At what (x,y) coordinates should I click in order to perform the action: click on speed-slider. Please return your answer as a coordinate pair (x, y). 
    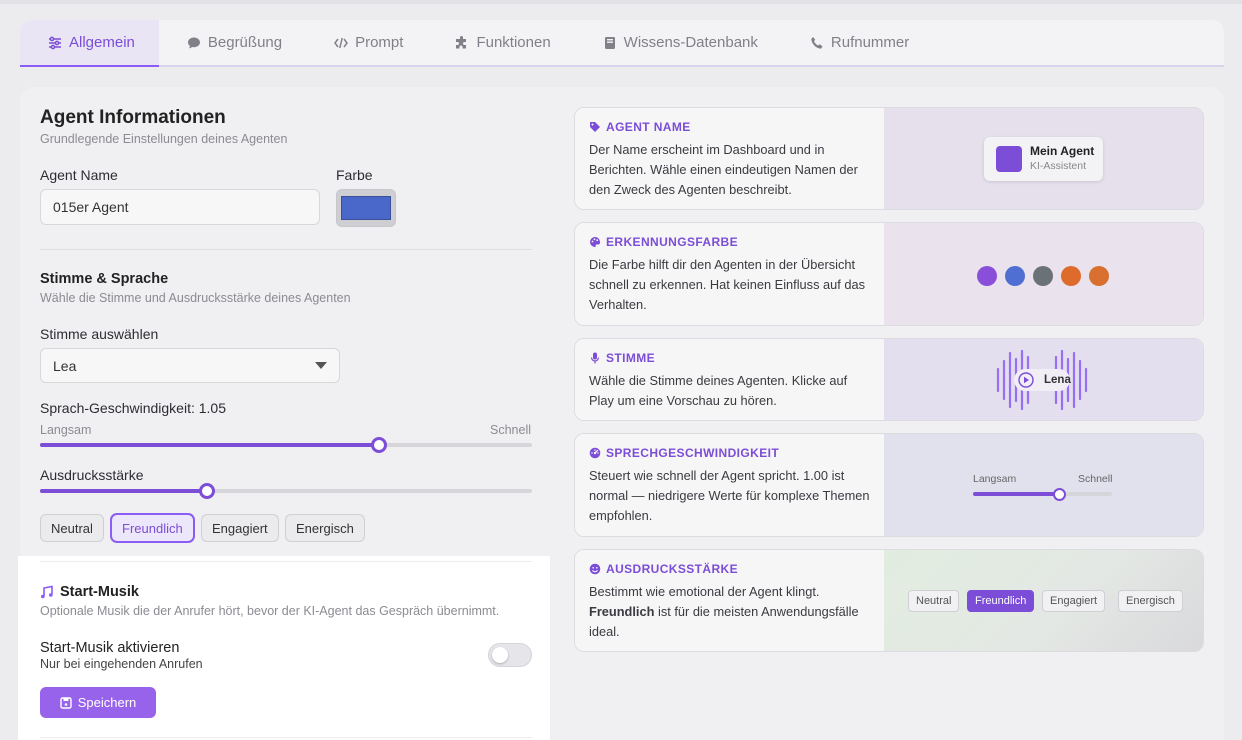
    Looking at the image, I should click on (286, 445).